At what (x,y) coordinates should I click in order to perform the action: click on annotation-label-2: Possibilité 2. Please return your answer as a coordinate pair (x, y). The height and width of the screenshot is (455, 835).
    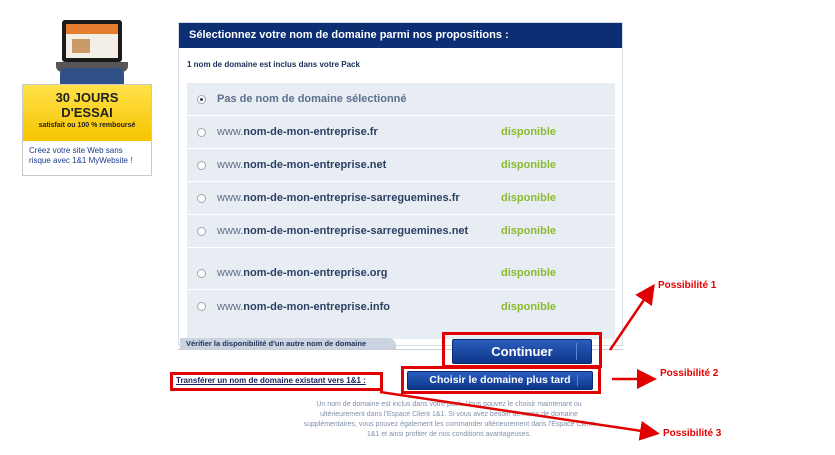
    Looking at the image, I should click on (689, 373).